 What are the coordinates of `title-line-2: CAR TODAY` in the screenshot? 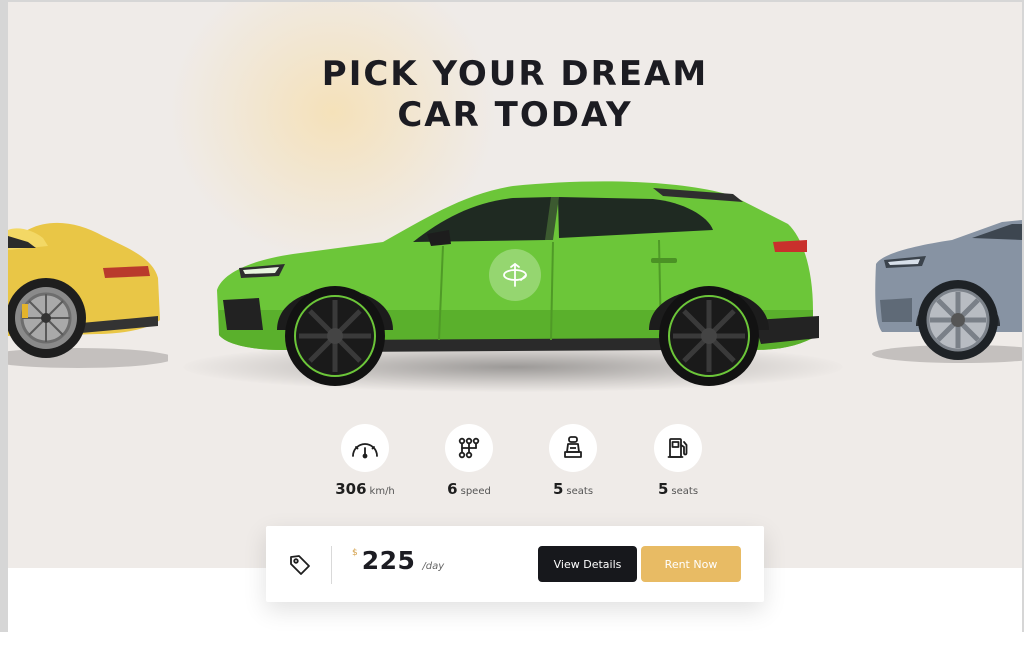 It's located at (515, 115).